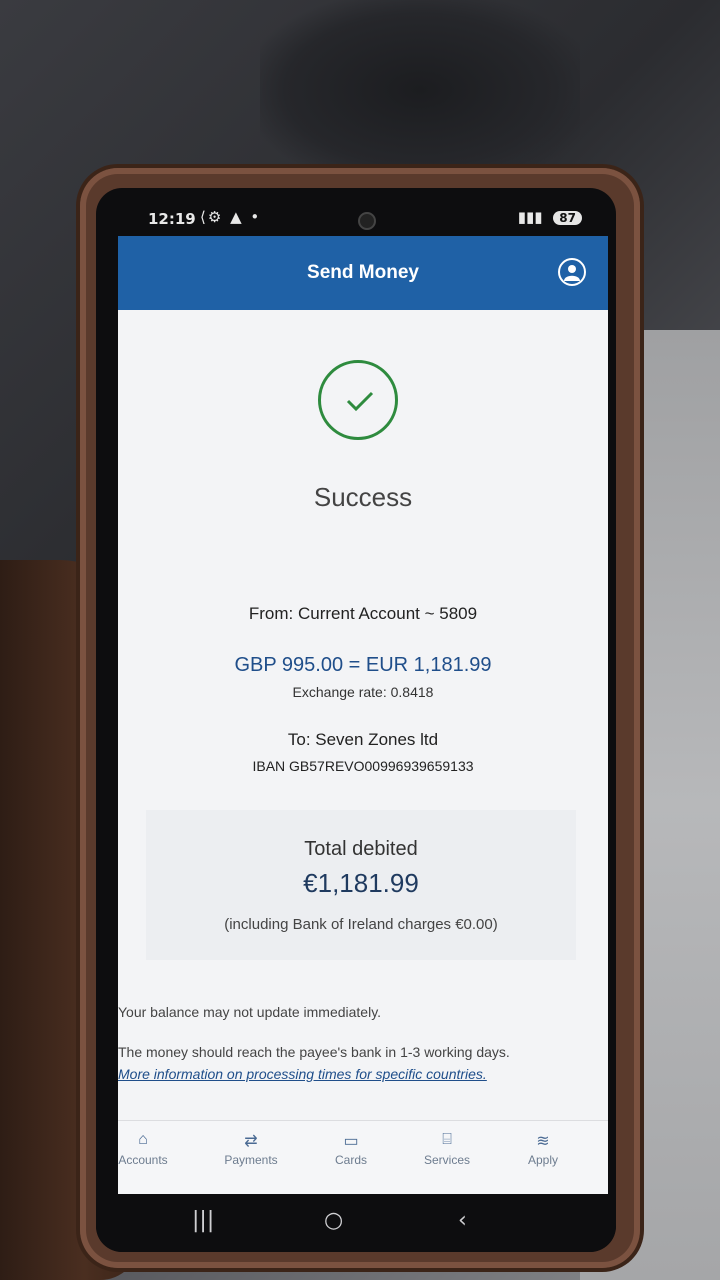 The width and height of the screenshot is (720, 1280). What do you see at coordinates (543, 1160) in the screenshot?
I see `nav-label: Apply` at bounding box center [543, 1160].